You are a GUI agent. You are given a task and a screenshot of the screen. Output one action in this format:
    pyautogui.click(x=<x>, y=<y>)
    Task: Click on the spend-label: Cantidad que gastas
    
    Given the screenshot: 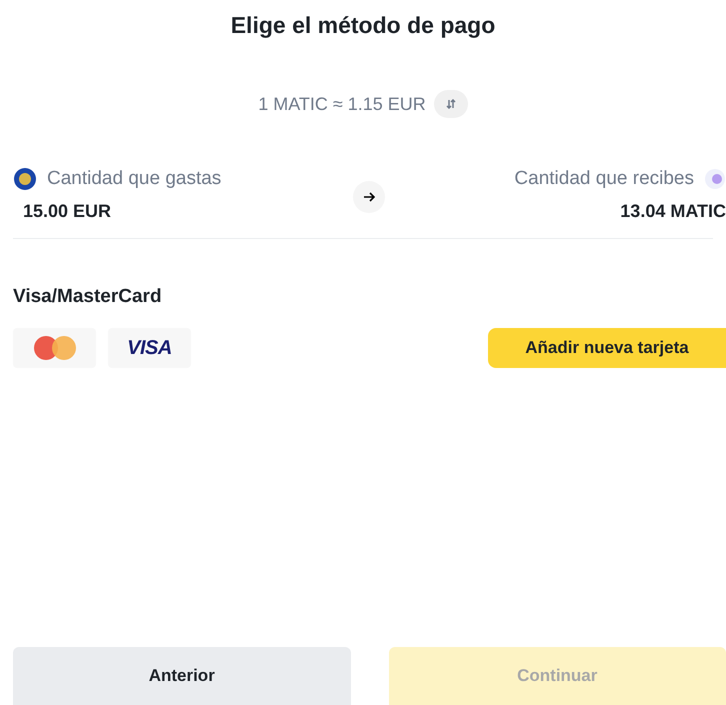 What is the action you would take?
    pyautogui.click(x=134, y=178)
    